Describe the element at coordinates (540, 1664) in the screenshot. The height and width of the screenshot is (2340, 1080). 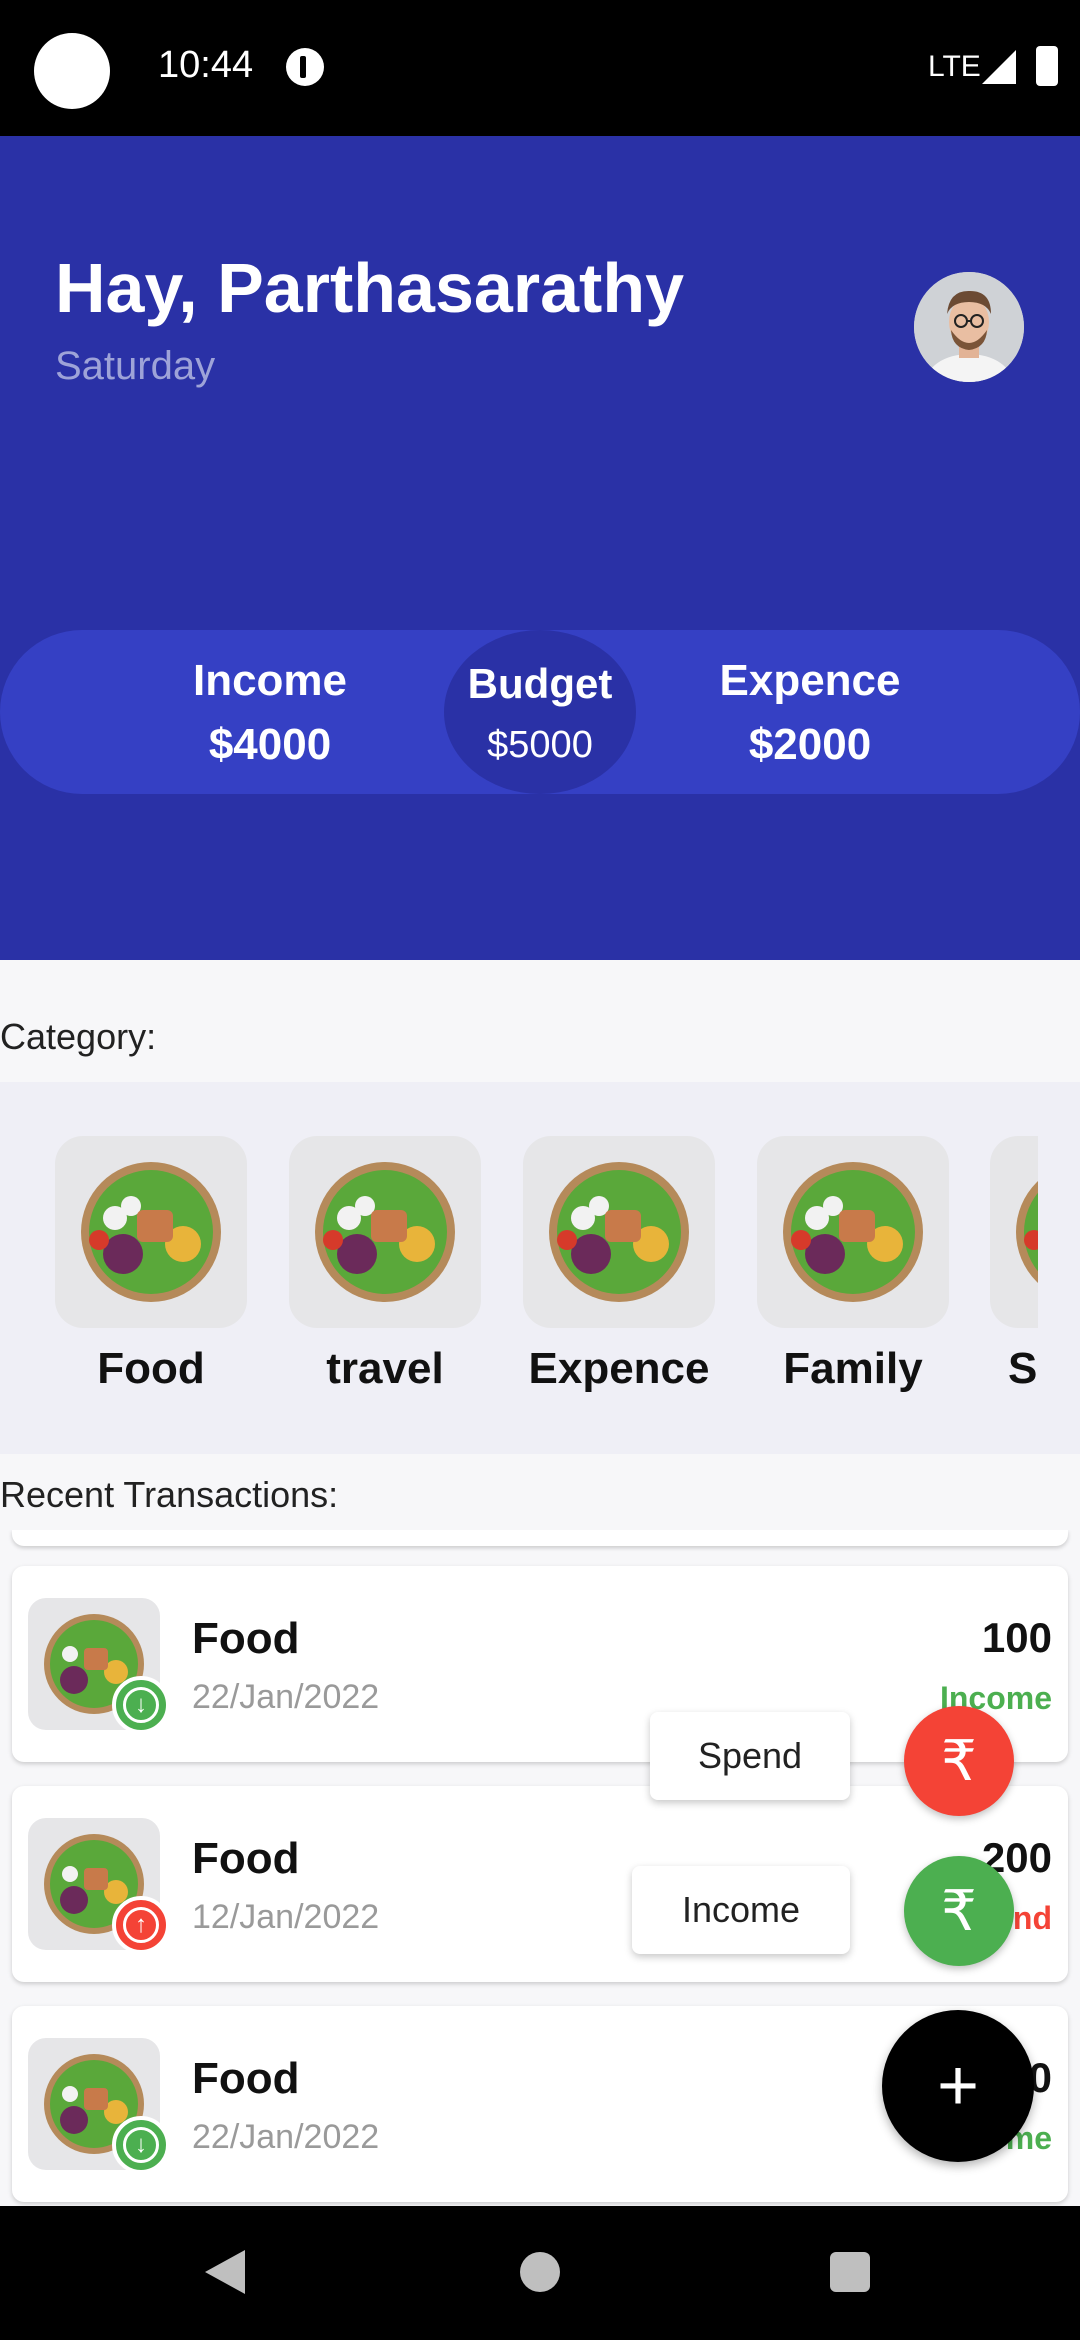
I see `transaction-card: ↓ Food 22/Jan/2022 100 Income` at that location.